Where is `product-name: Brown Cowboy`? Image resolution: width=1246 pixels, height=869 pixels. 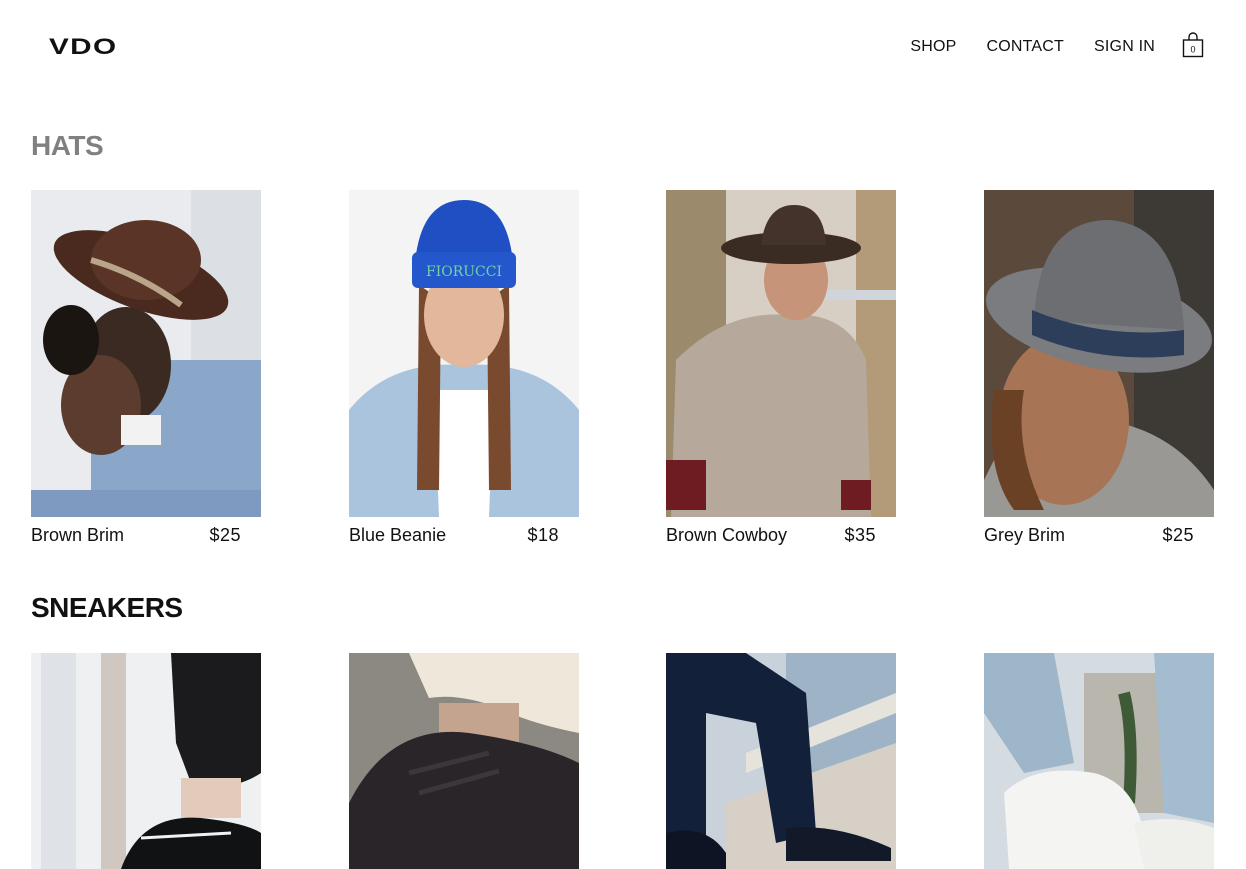
product-name: Brown Cowboy is located at coordinates (727, 535).